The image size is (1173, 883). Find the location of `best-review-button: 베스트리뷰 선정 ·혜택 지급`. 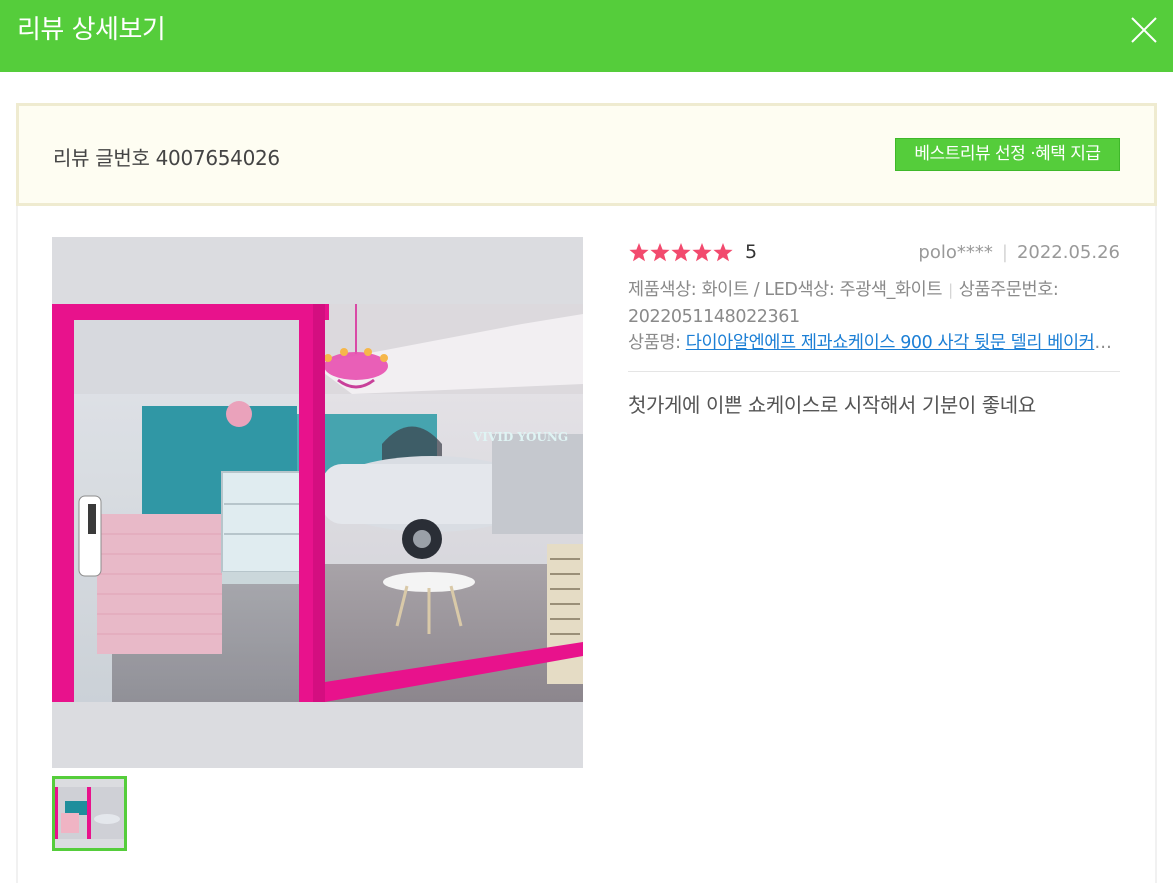

best-review-button: 베스트리뷰 선정 ·혜택 지급 is located at coordinates (1007, 154).